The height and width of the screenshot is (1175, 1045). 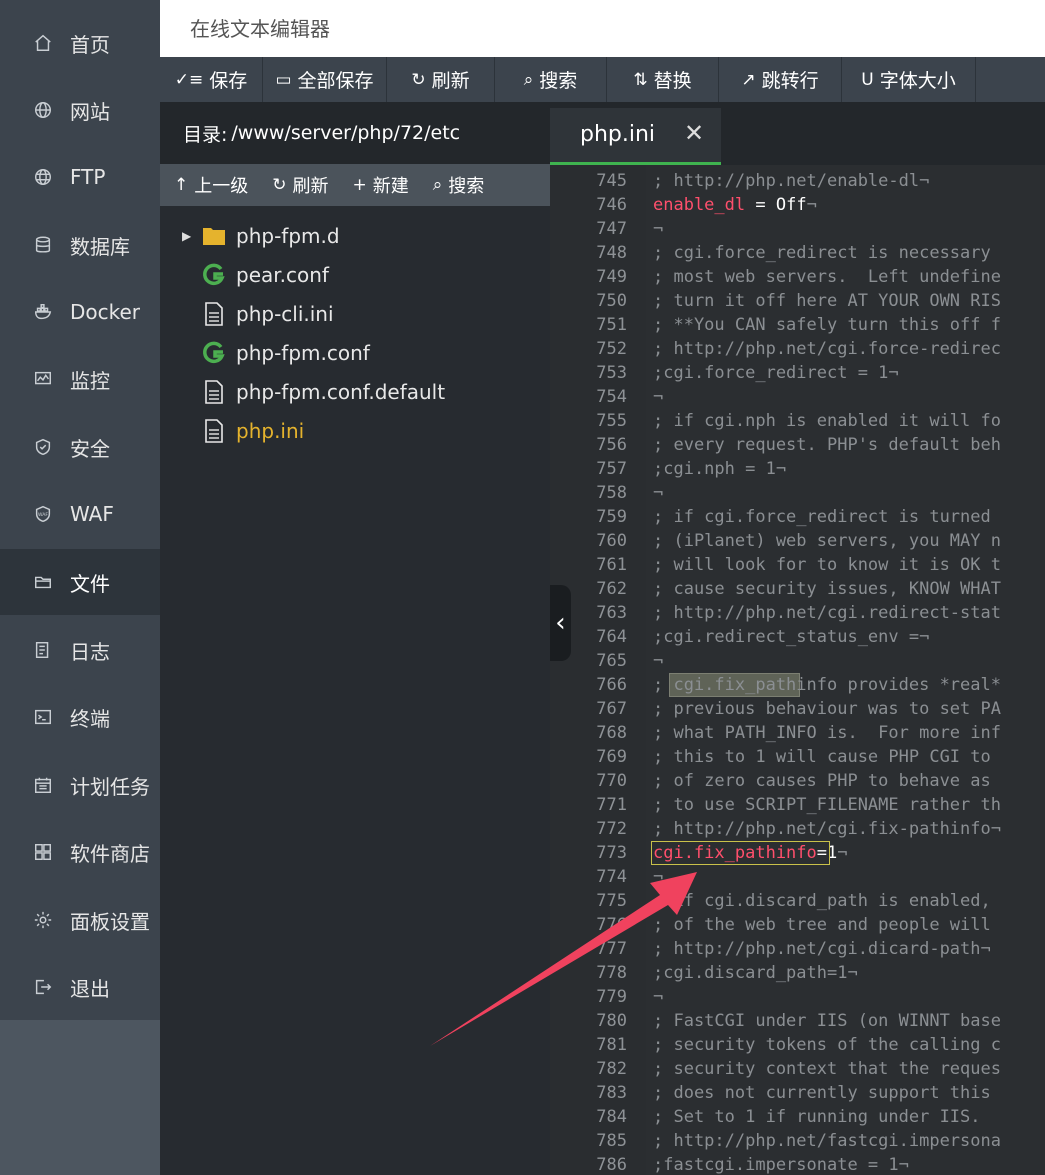 I want to click on code-line: ; http://php.net/enable-dl¬, so click(x=791, y=181).